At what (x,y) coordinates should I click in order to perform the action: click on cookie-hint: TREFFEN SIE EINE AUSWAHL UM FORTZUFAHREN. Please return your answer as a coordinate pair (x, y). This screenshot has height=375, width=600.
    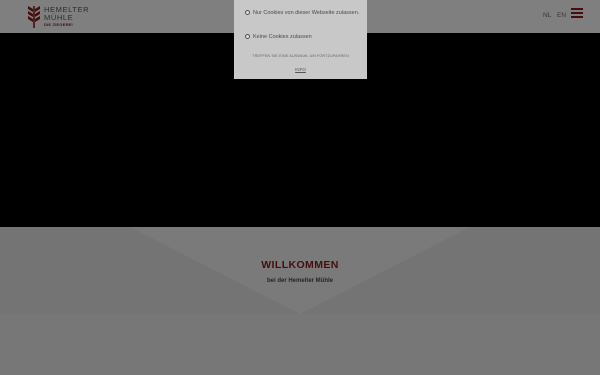
    Looking at the image, I should click on (300, 56).